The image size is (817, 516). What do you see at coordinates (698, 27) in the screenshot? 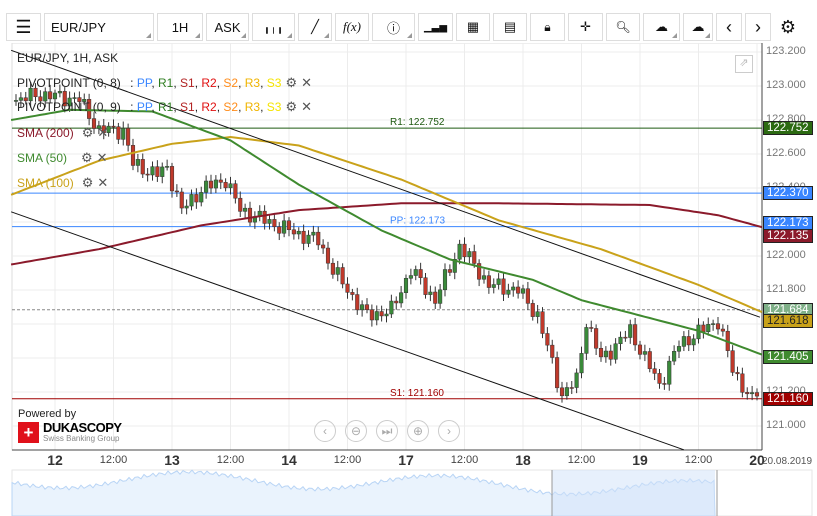
I see `download-button: ☁` at bounding box center [698, 27].